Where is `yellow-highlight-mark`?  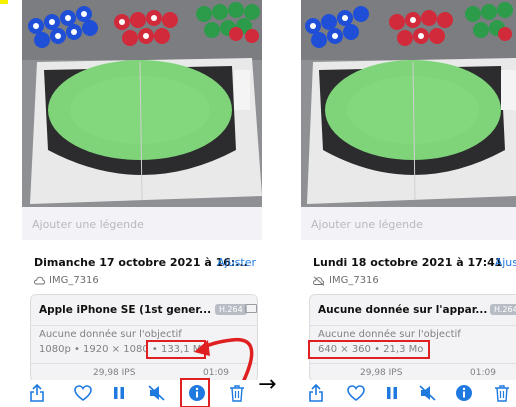 yellow-highlight-mark is located at coordinates (4, 2).